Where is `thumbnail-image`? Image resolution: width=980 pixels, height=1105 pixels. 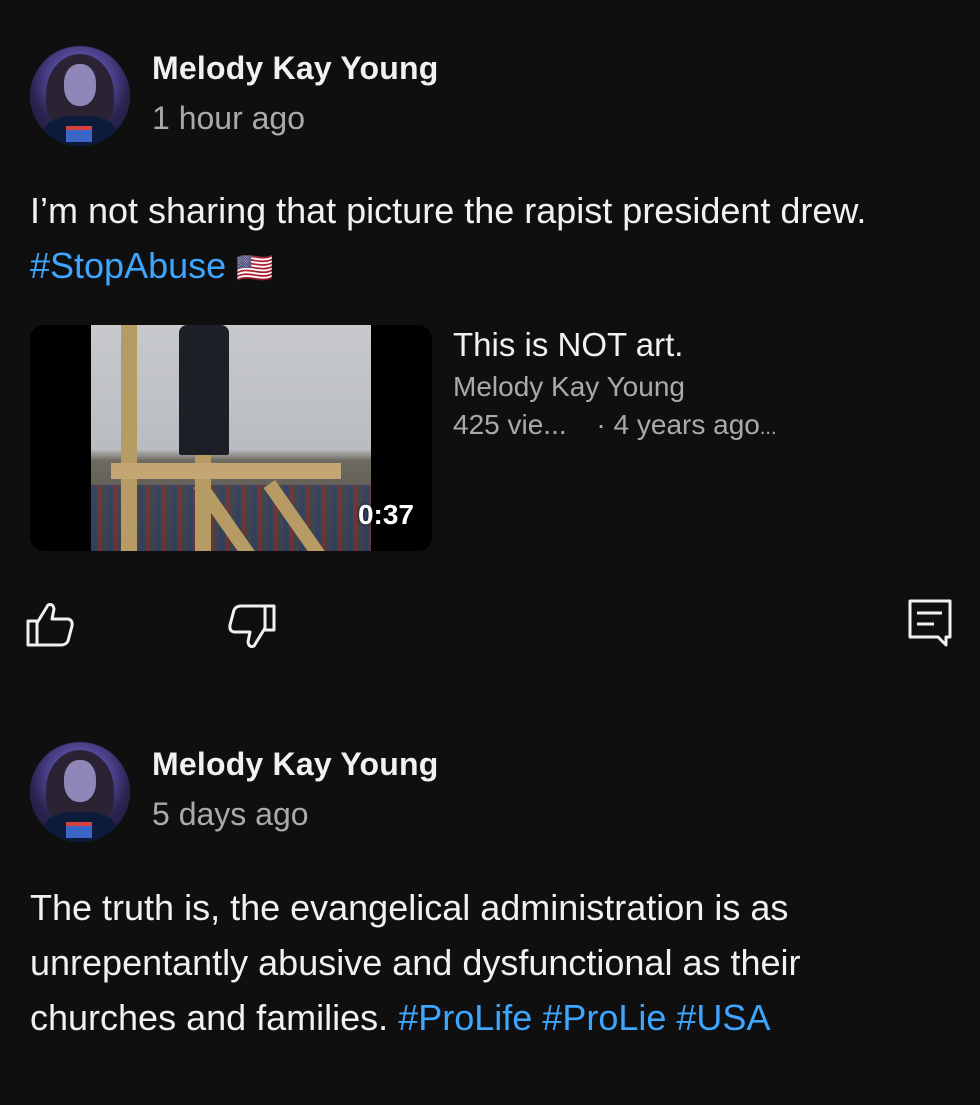 thumbnail-image is located at coordinates (231, 438).